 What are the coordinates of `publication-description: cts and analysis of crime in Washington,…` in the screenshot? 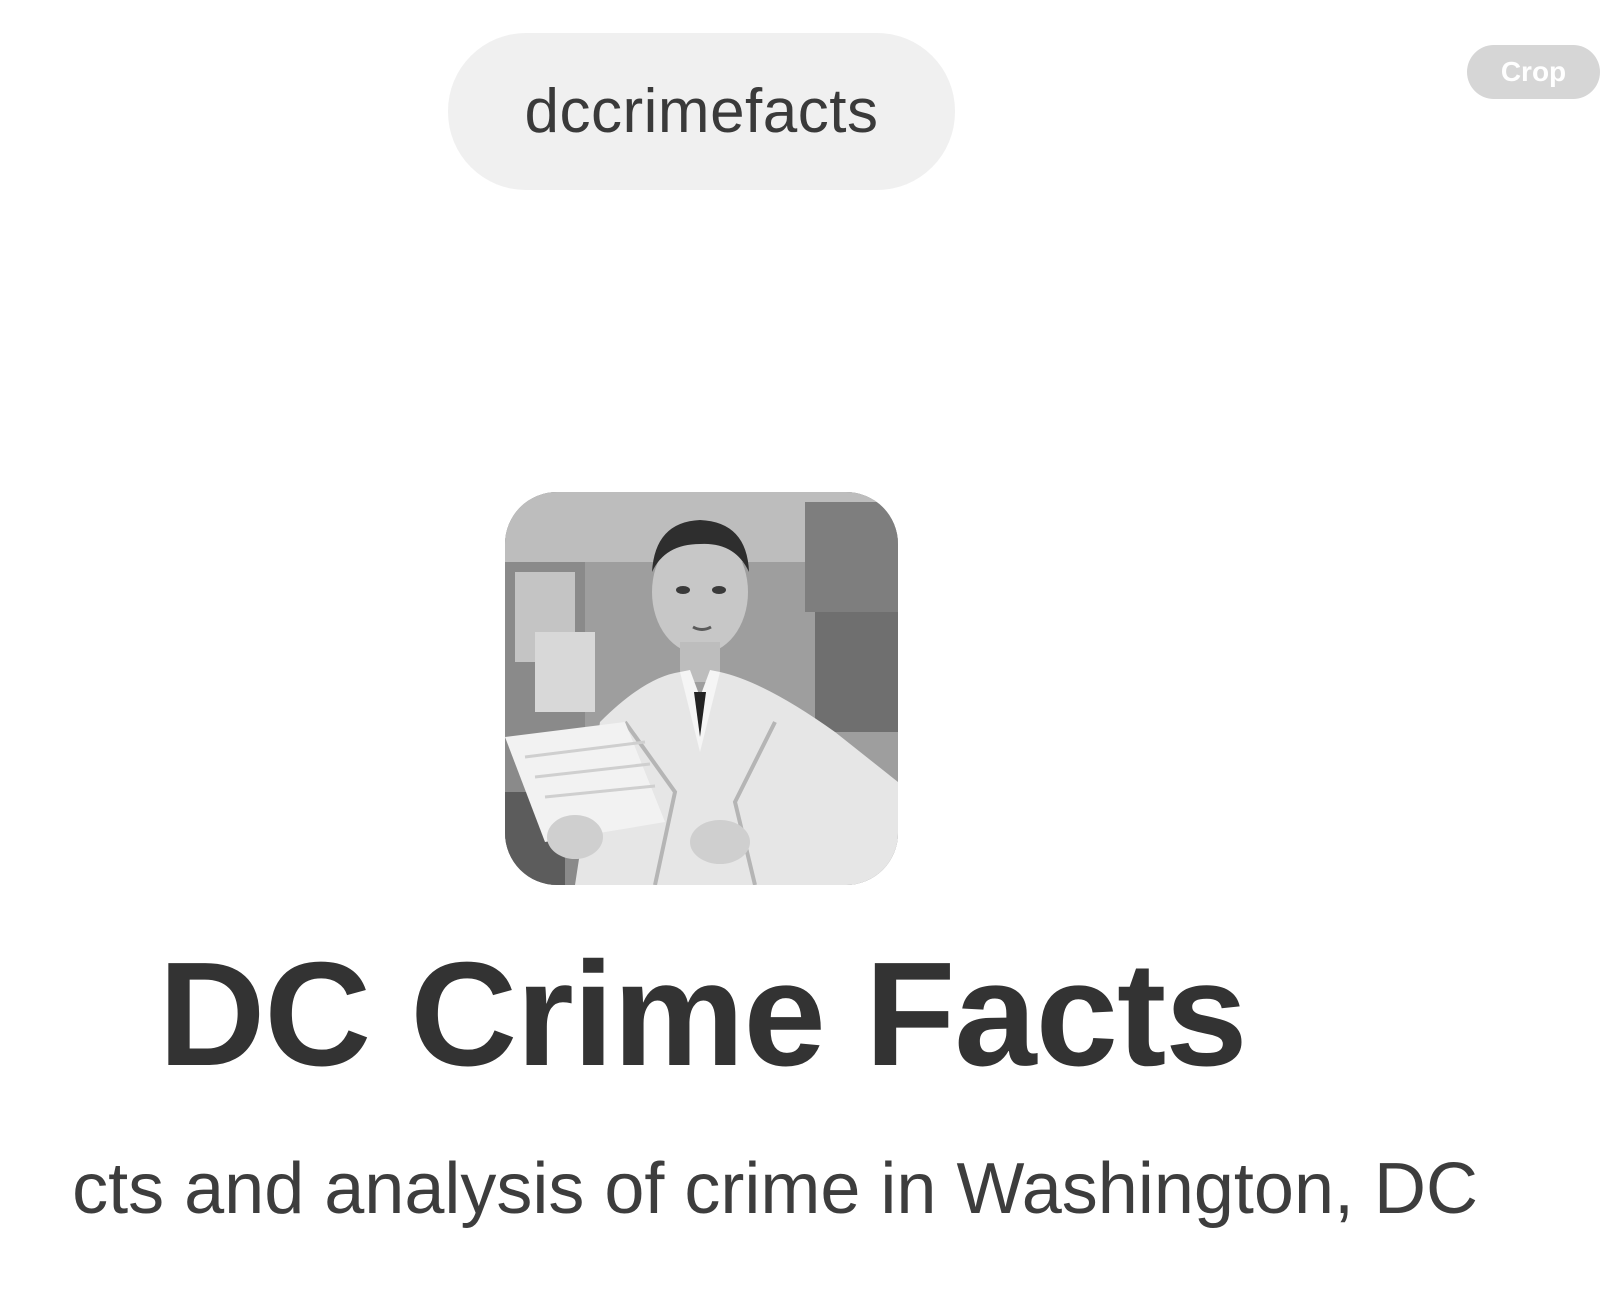 It's located at (775, 1189).